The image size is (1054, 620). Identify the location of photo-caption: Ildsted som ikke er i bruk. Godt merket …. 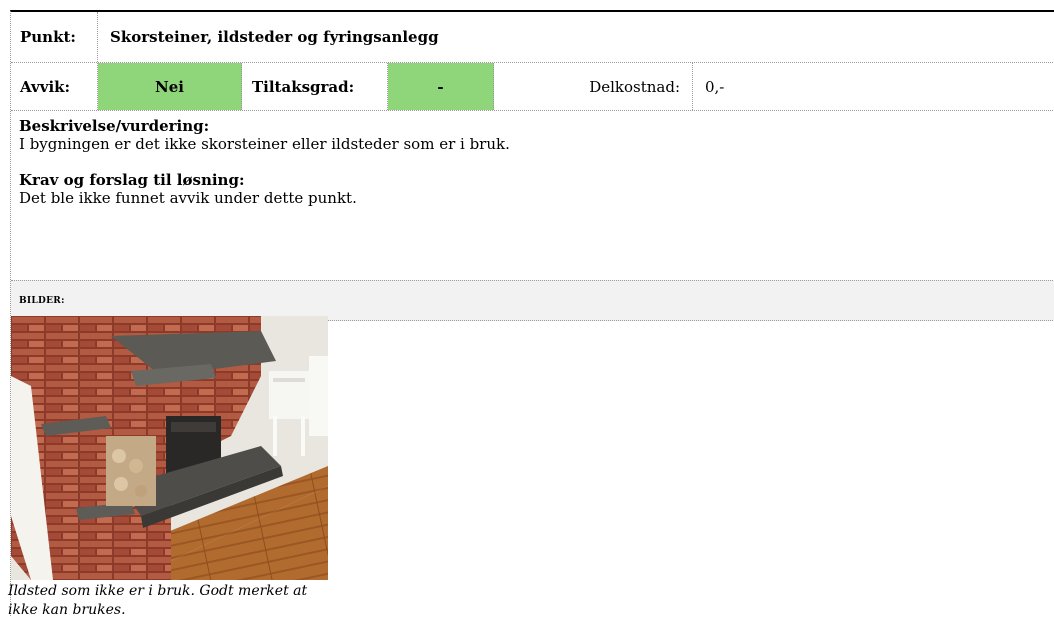
(178, 601).